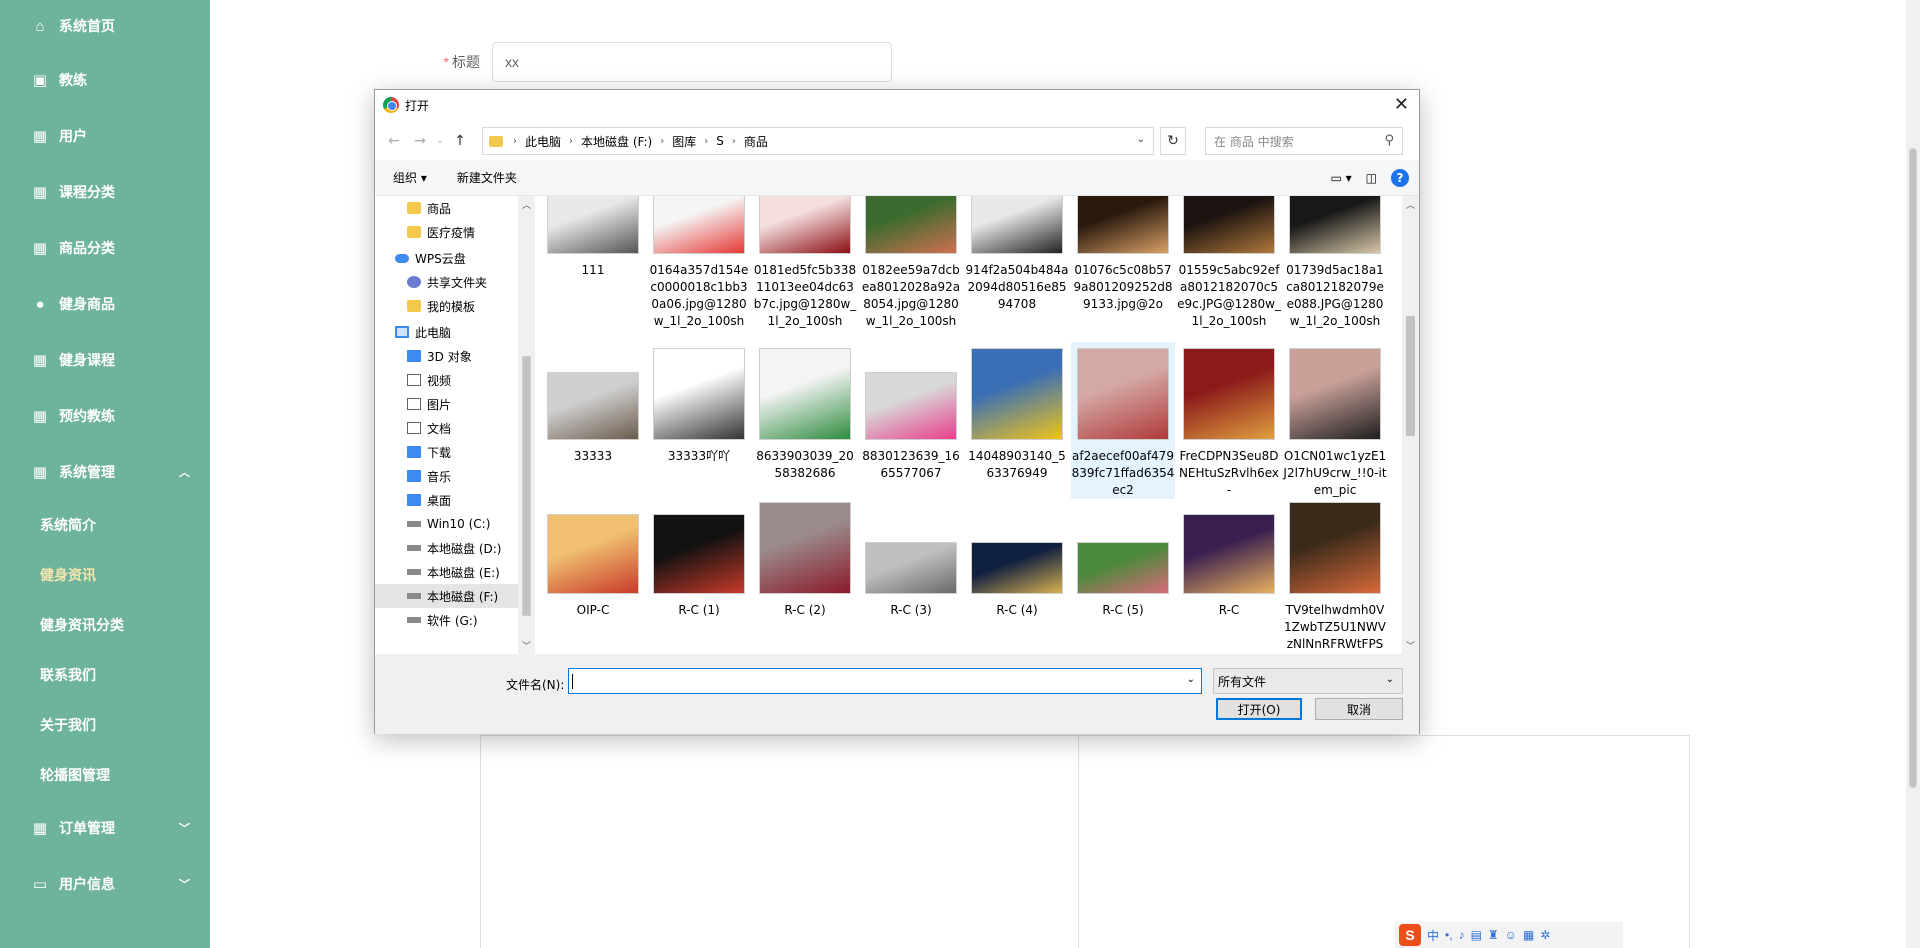 The width and height of the screenshot is (1920, 948). I want to click on settings-icon: ✲, so click(1545, 935).